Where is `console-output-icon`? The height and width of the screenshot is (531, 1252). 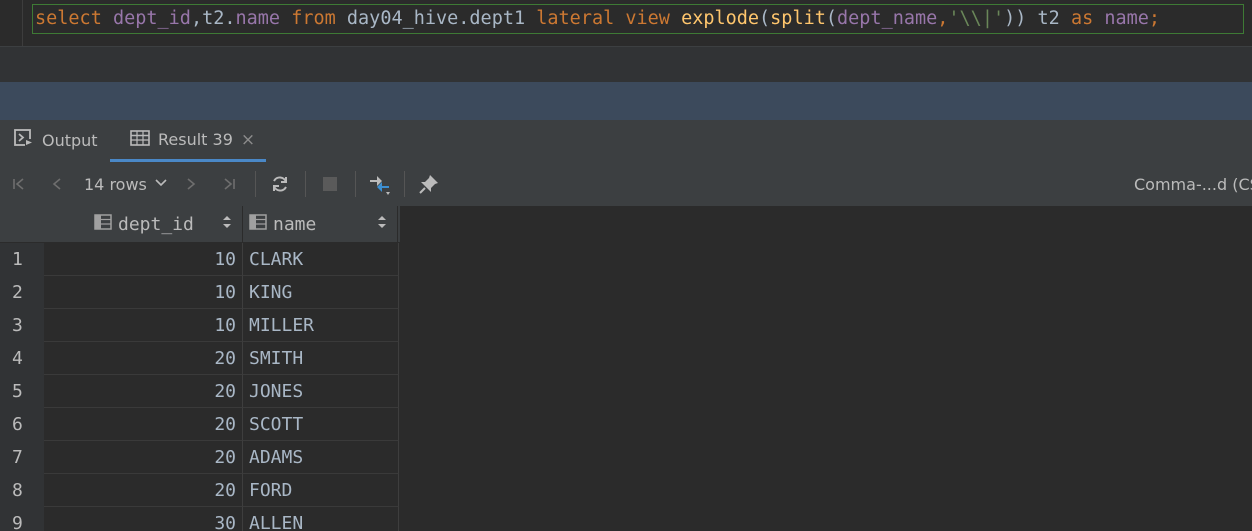 console-output-icon is located at coordinates (24, 140).